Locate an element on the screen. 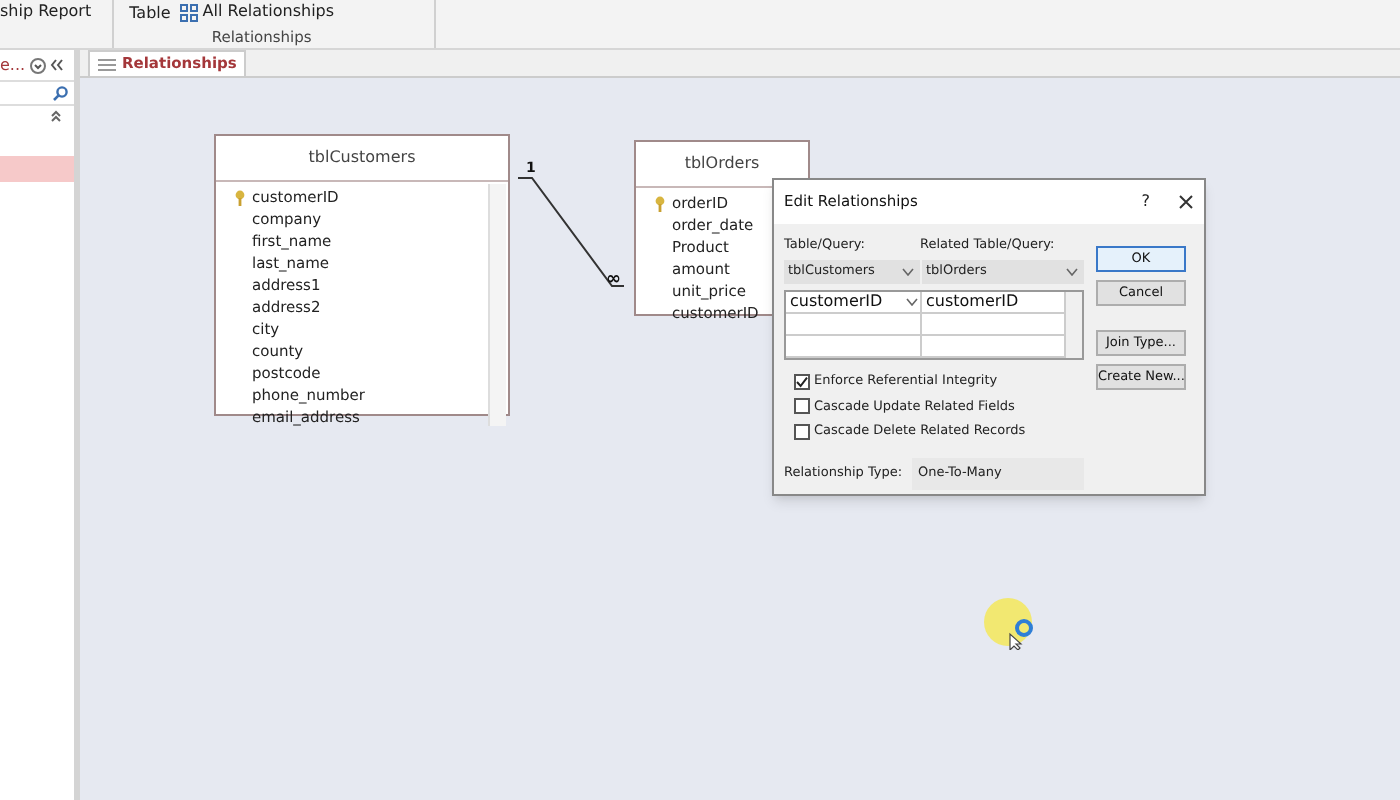 This screenshot has height=800, width=1400. ribbon-button: ship Report is located at coordinates (46, 12).